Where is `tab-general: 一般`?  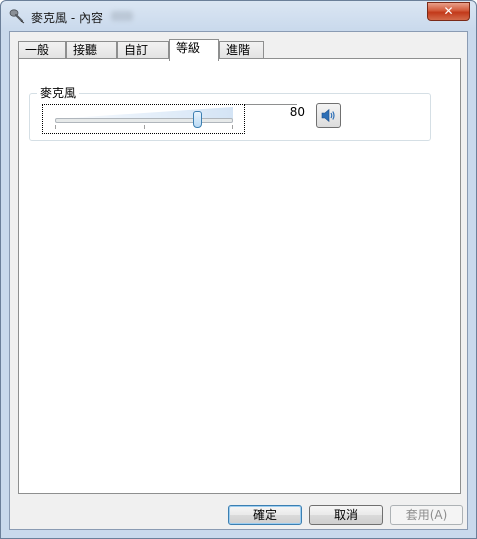 tab-general: 一般 is located at coordinates (42, 50).